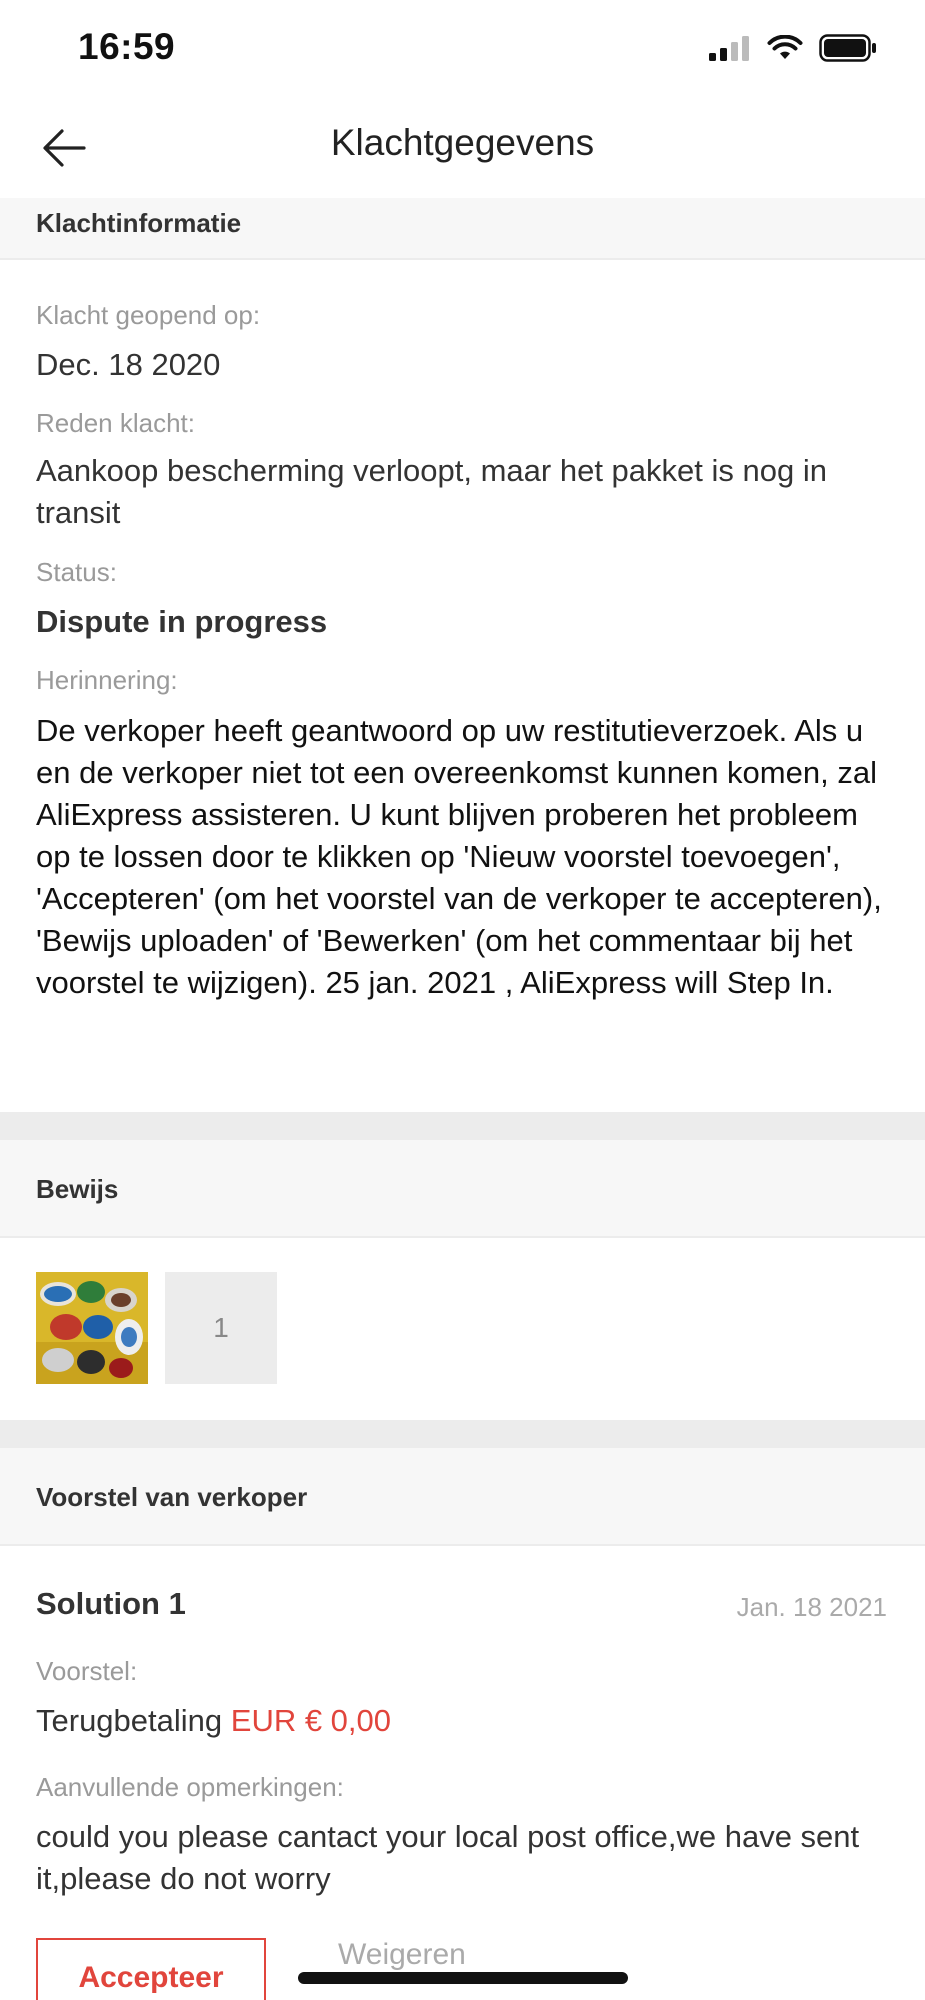 The width and height of the screenshot is (925, 2000). What do you see at coordinates (92, 1328) in the screenshot?
I see `evidence-photo` at bounding box center [92, 1328].